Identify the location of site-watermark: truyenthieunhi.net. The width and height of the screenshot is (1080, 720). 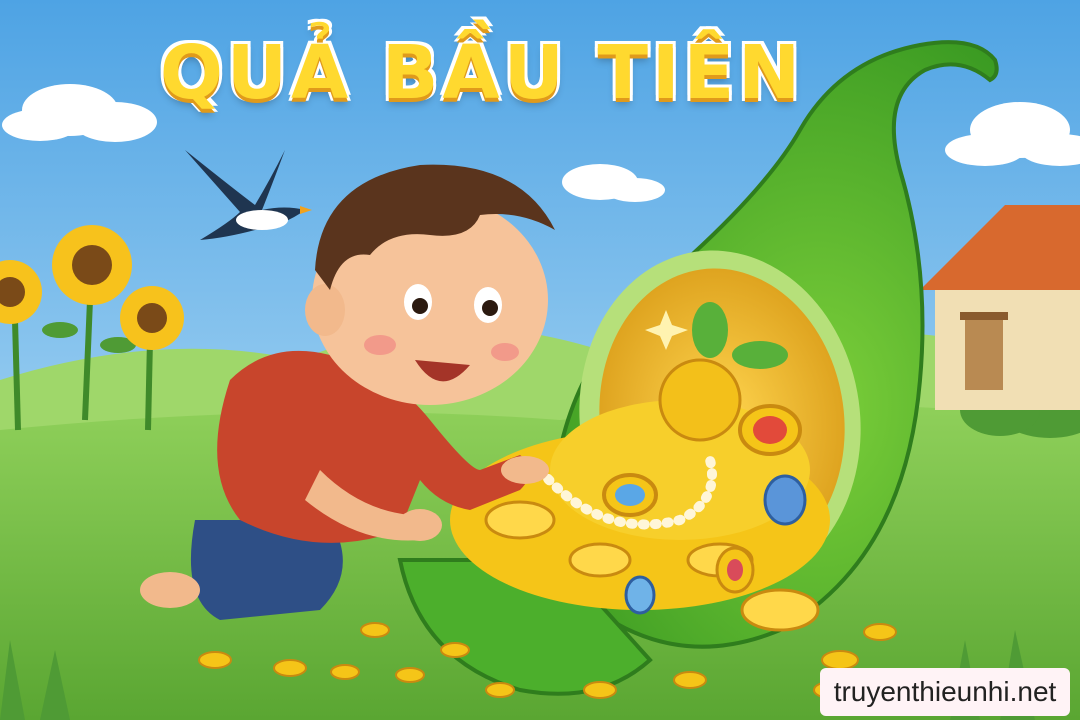
(945, 692).